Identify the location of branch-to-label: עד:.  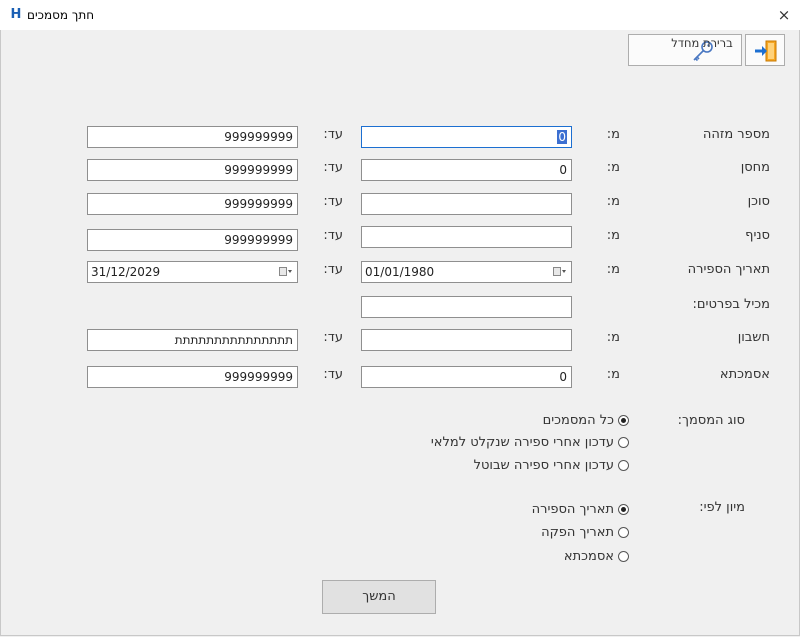
(333, 235).